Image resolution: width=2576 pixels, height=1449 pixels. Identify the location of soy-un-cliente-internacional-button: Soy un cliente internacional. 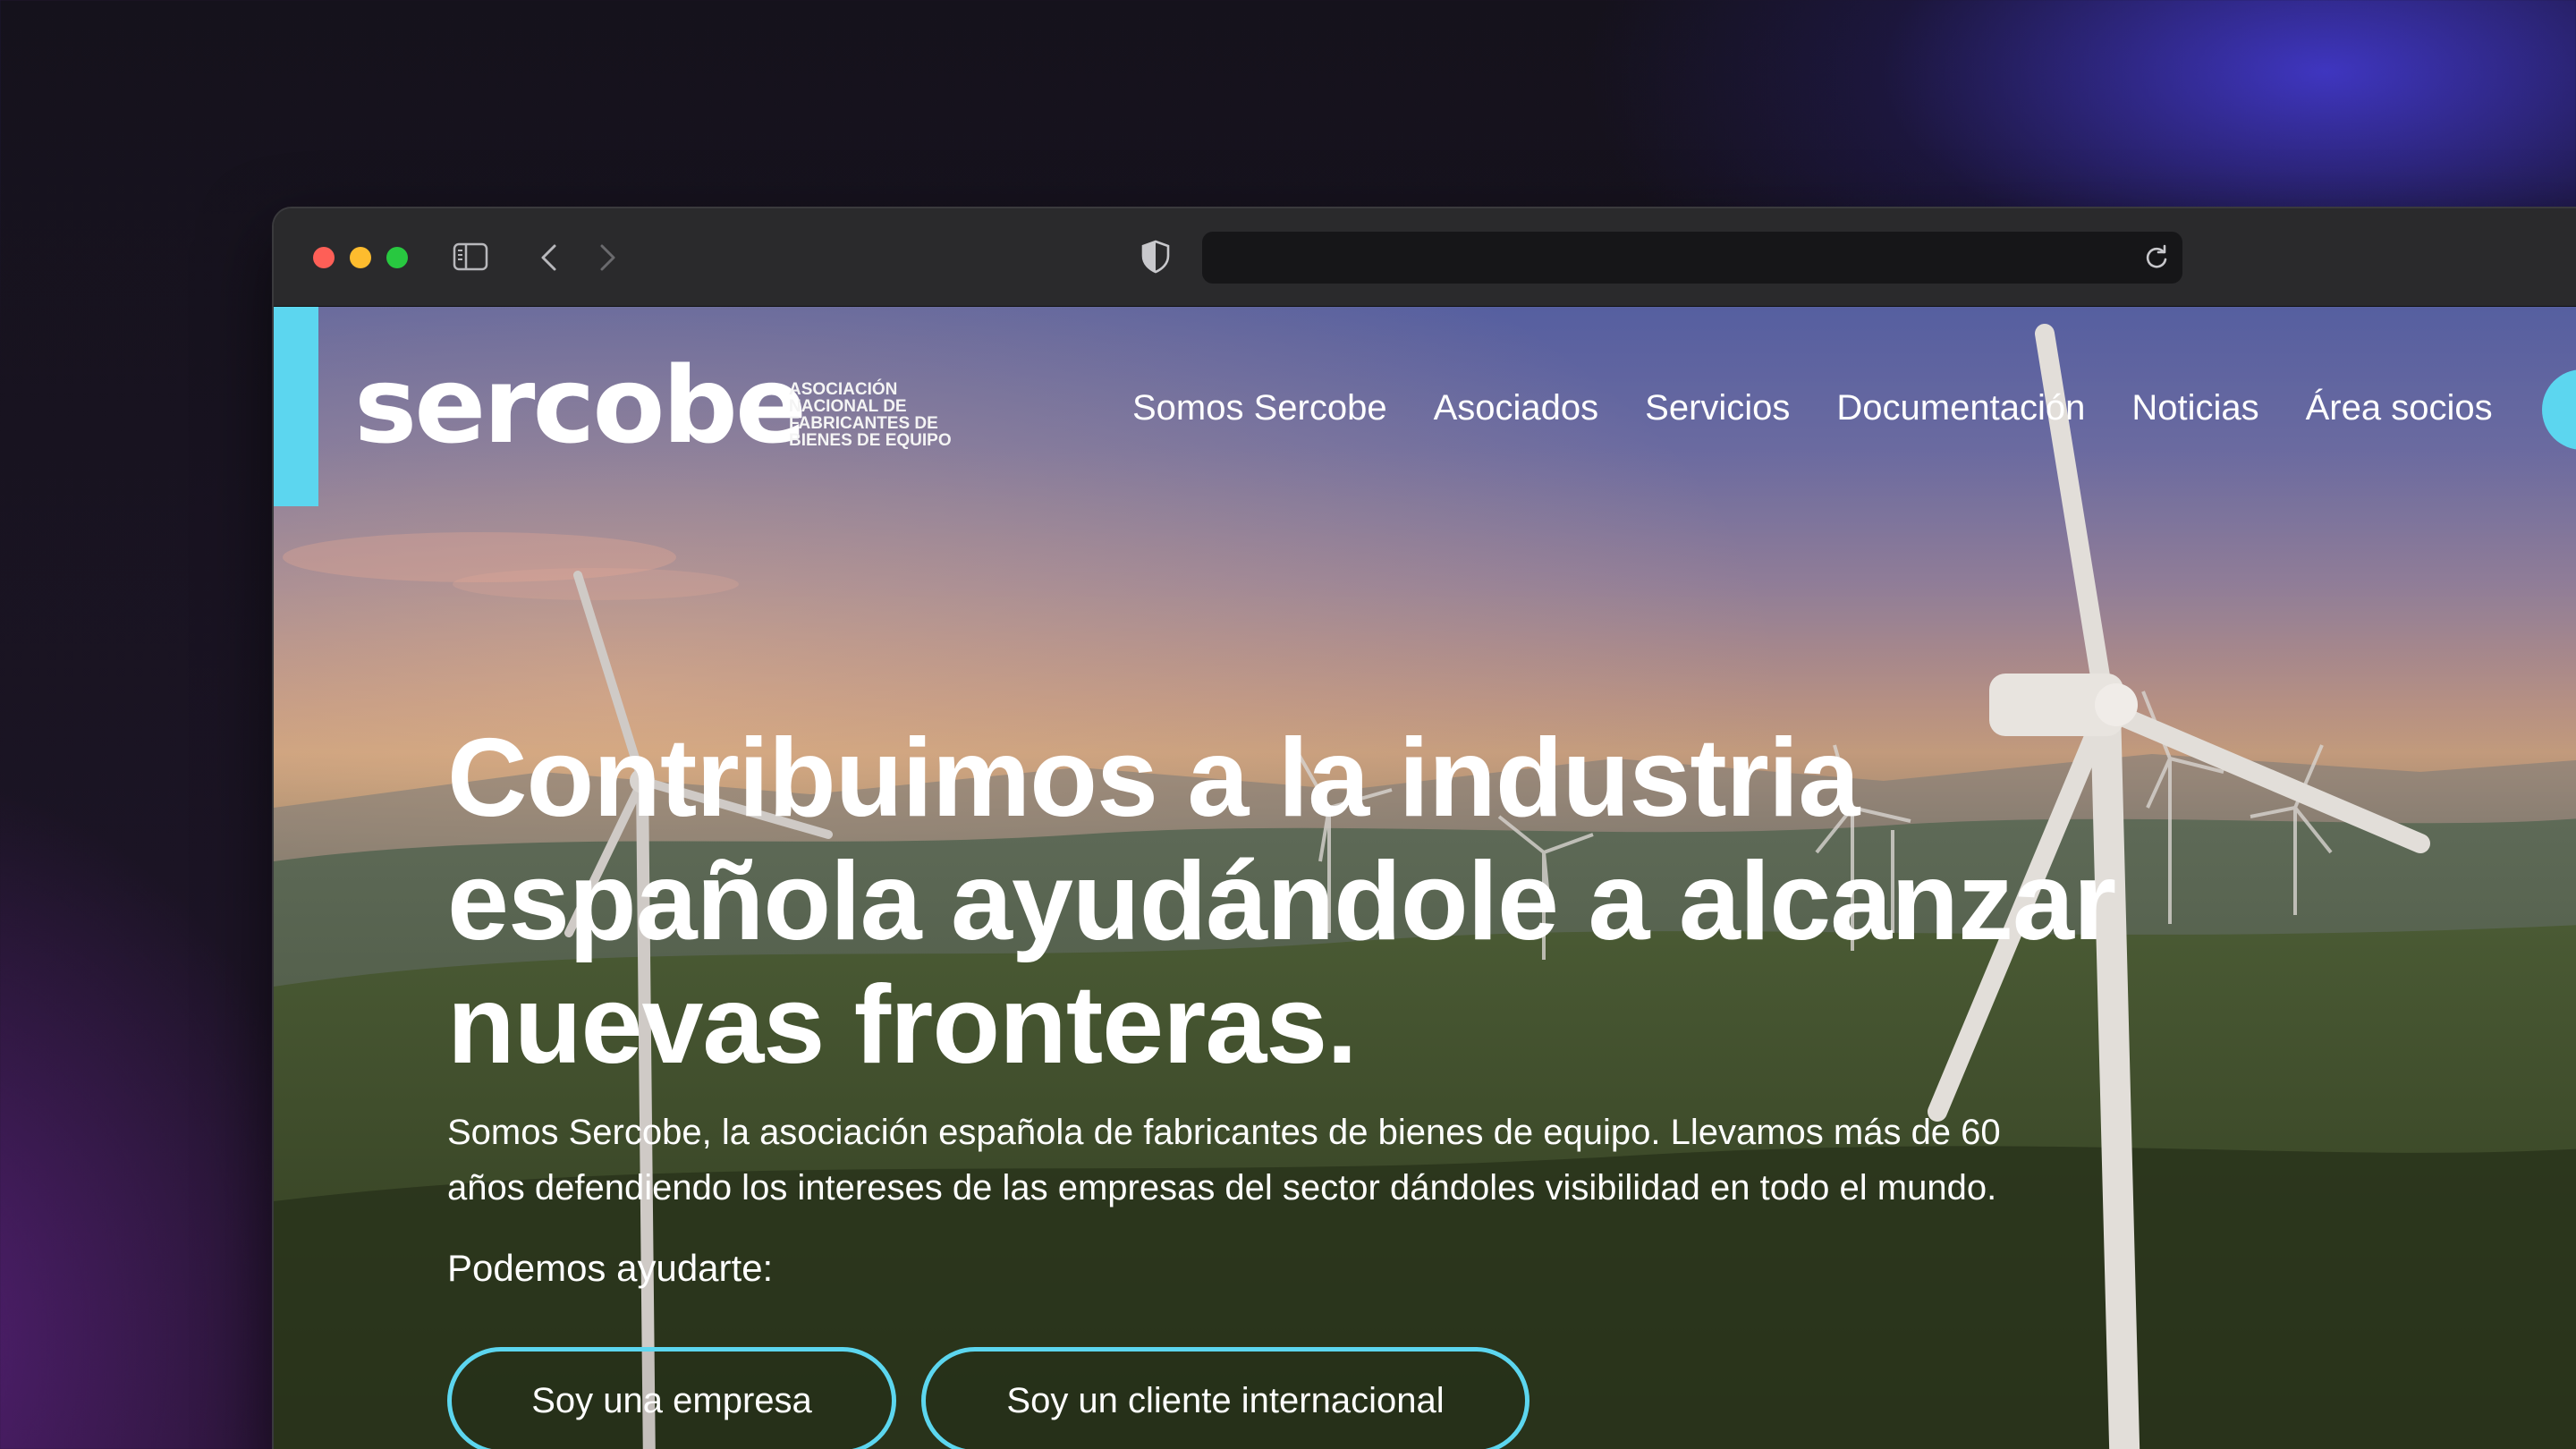
(1225, 1398).